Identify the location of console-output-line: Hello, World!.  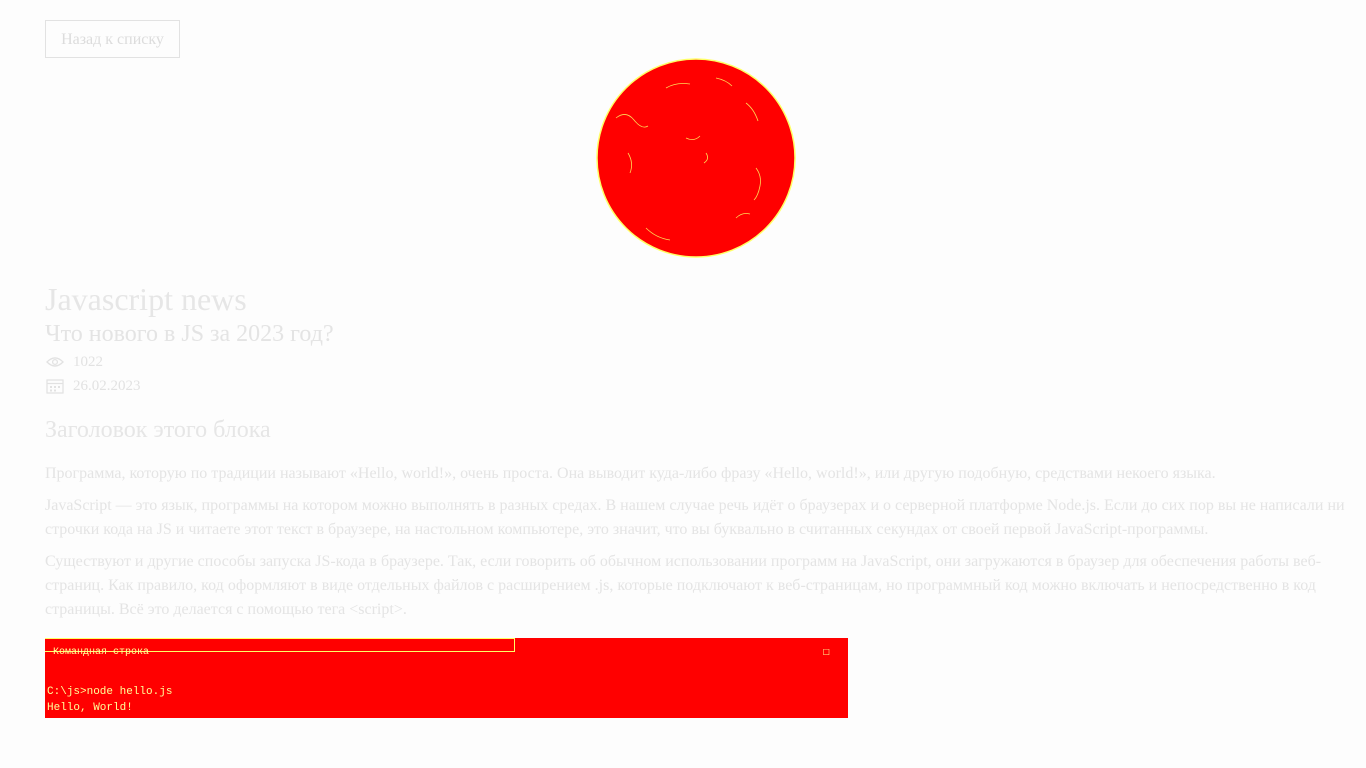
(90, 708).